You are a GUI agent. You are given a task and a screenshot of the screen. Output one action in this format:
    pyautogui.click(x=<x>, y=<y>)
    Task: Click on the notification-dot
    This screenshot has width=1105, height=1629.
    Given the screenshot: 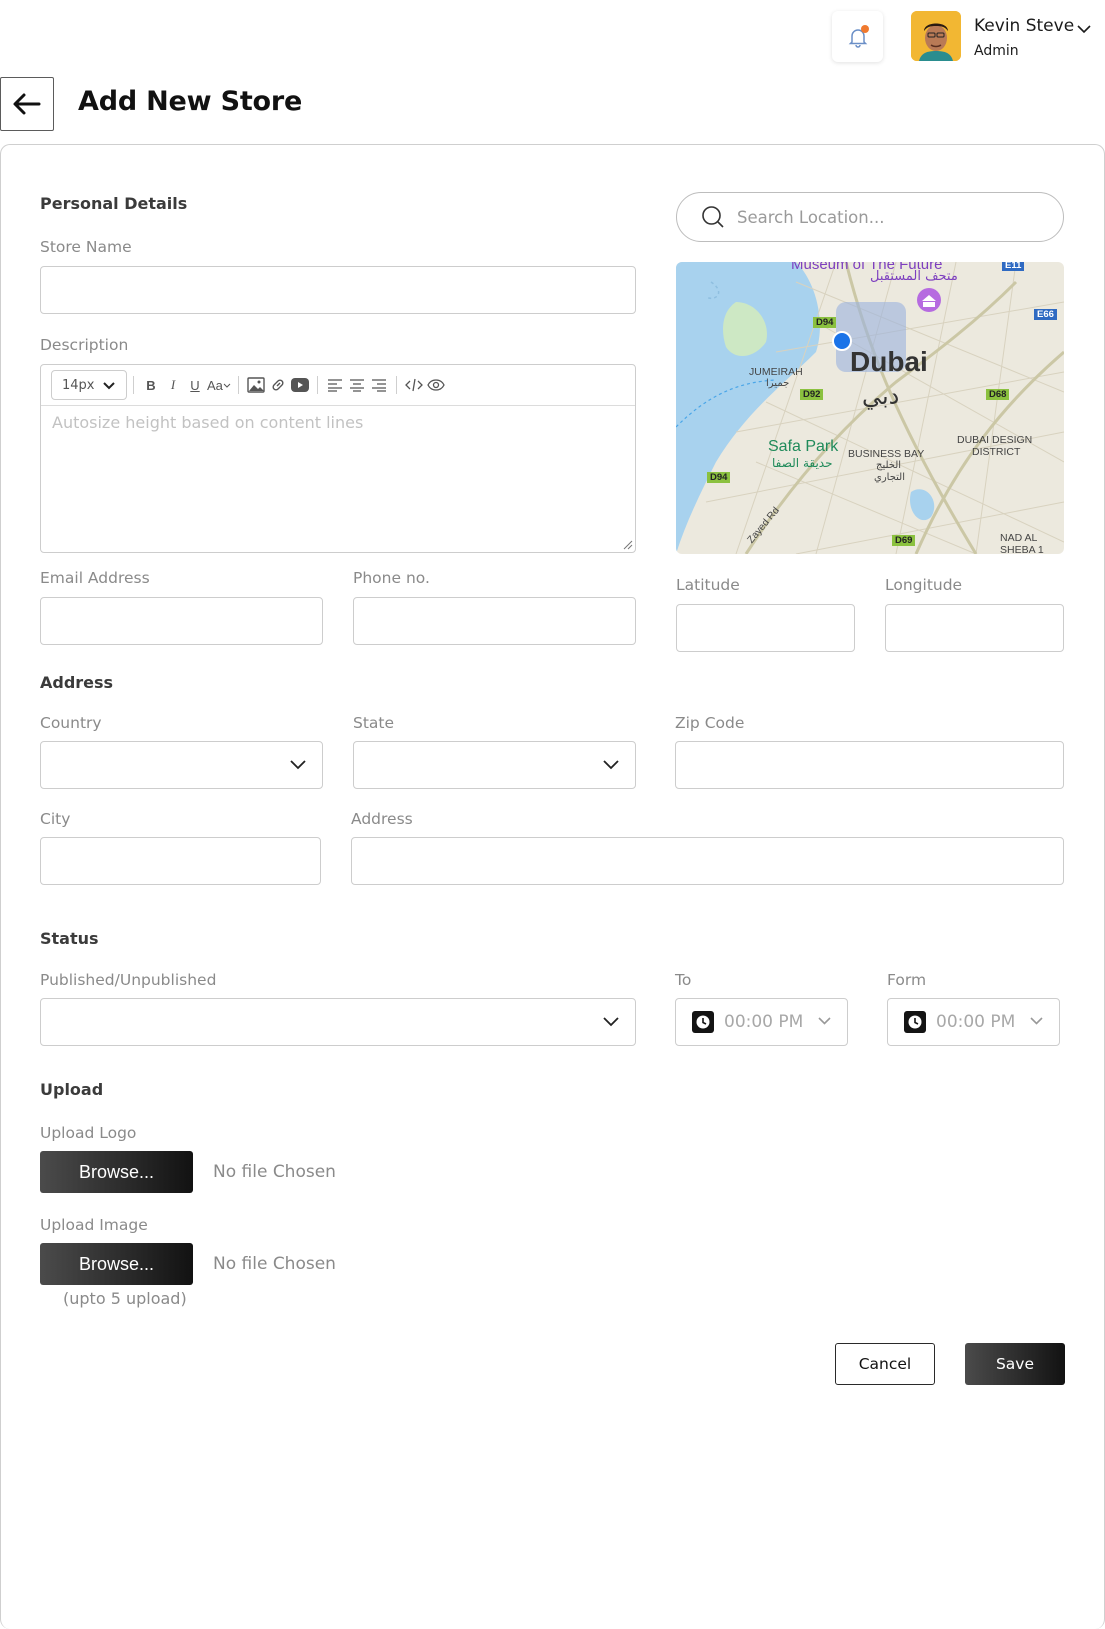 What is the action you would take?
    pyautogui.click(x=865, y=29)
    